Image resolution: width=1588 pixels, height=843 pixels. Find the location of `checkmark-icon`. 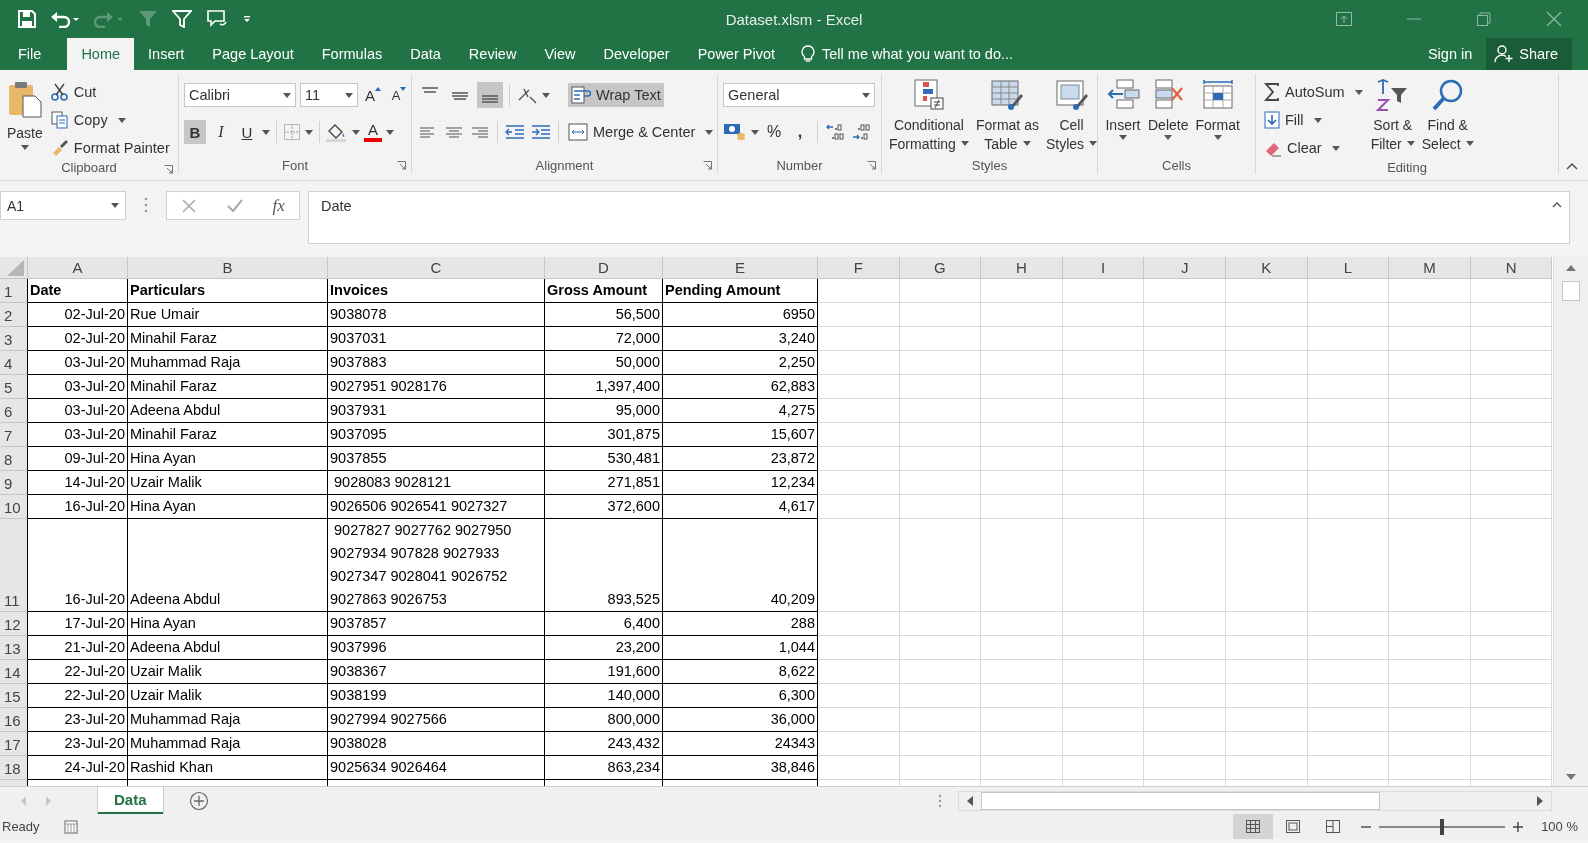

checkmark-icon is located at coordinates (234, 205).